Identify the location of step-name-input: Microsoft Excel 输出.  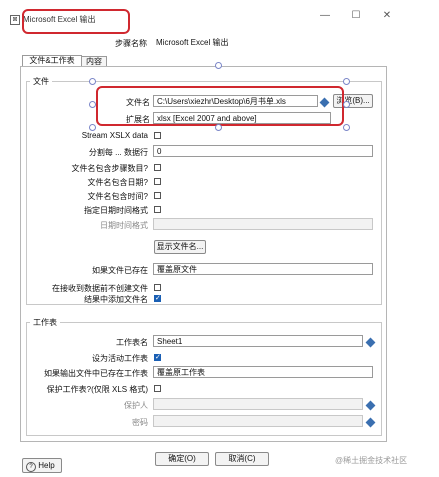
(268, 42).